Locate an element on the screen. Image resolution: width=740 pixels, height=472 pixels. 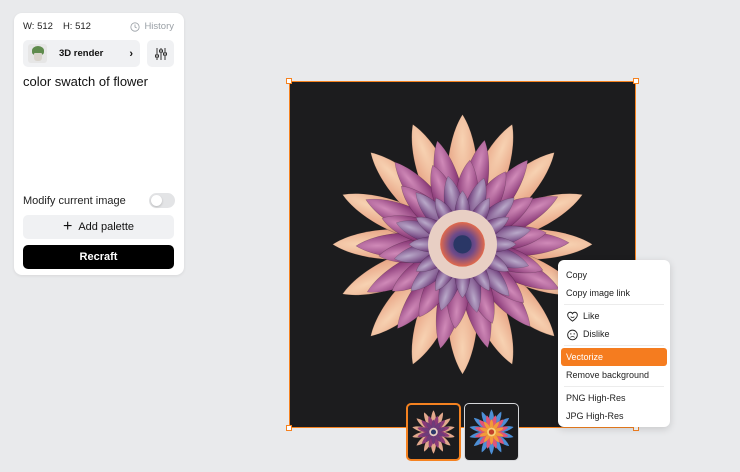
add-palette-button: + Add palette is located at coordinates (98, 227).